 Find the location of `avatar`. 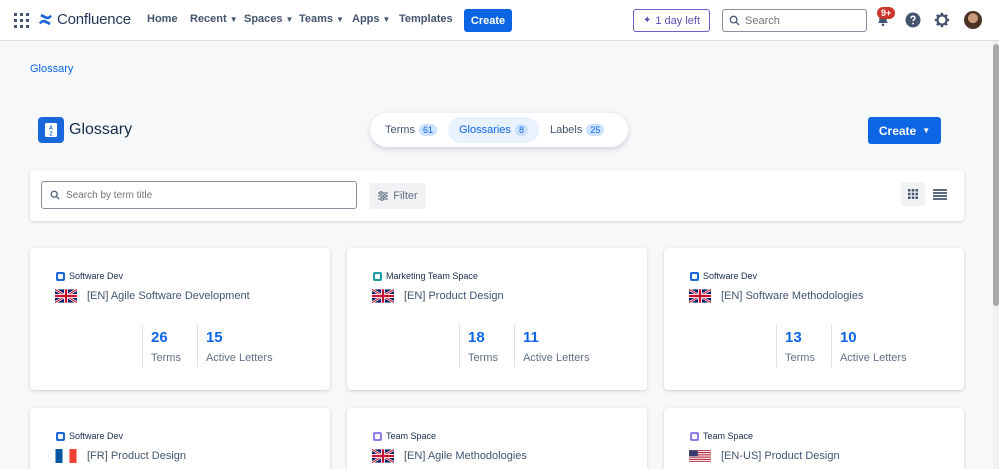

avatar is located at coordinates (973, 20).